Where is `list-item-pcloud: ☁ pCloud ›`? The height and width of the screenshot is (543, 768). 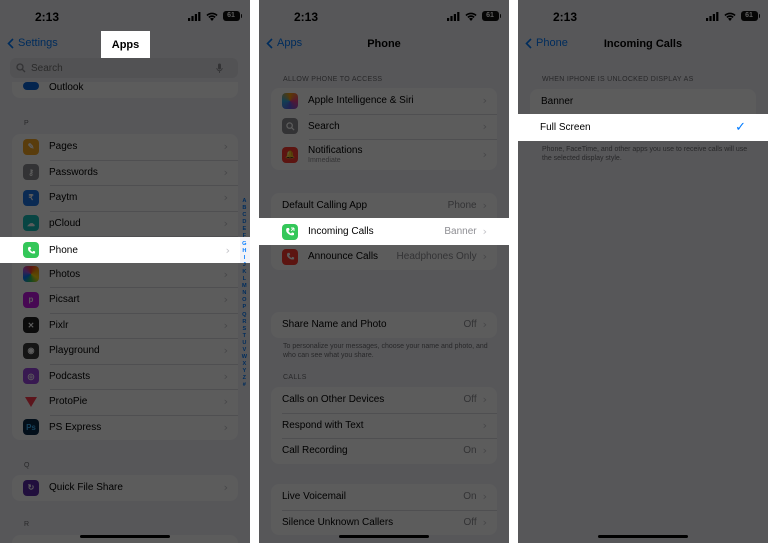 list-item-pcloud: ☁ pCloud › is located at coordinates (125, 223).